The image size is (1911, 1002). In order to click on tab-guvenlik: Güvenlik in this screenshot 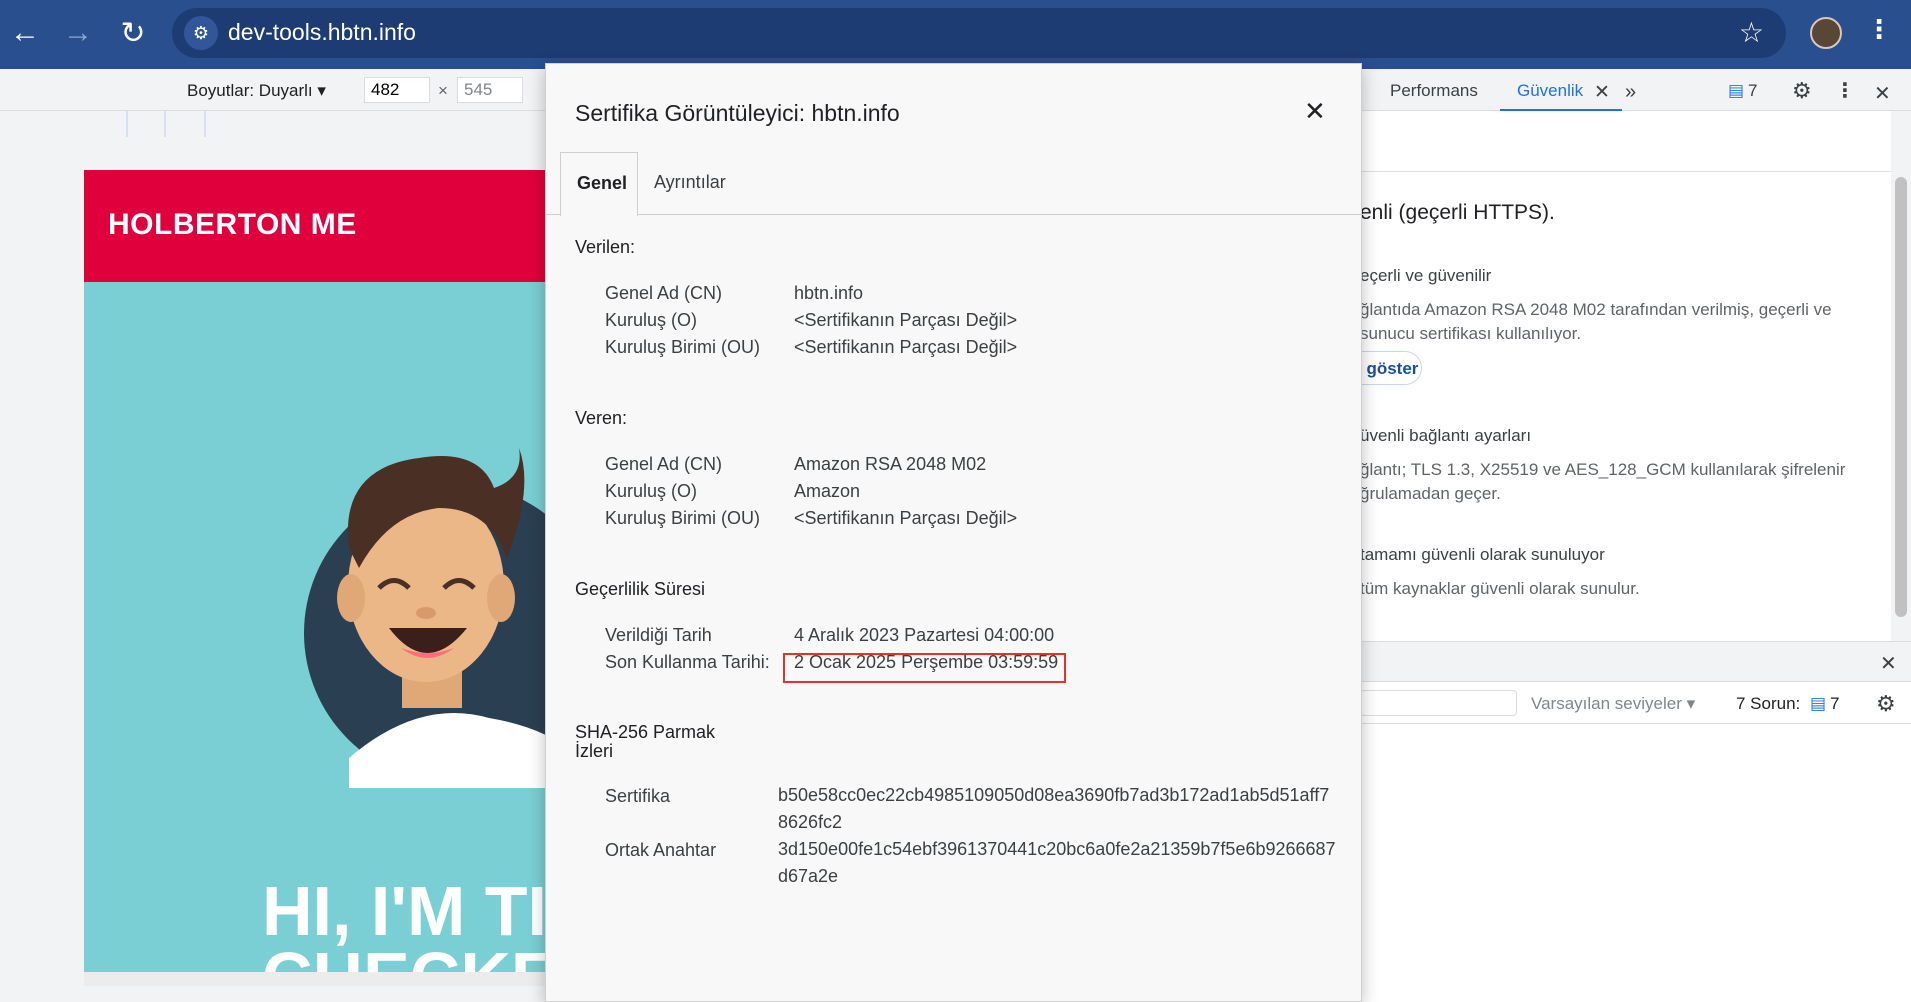, I will do `click(1550, 91)`.